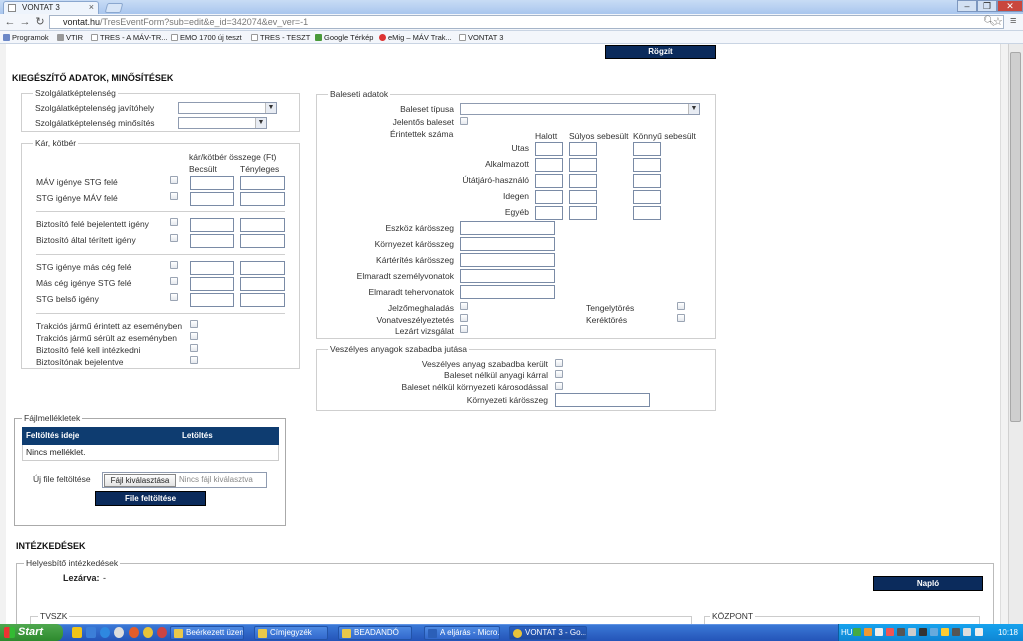 Image resolution: width=1023 pixels, height=641 pixels. What do you see at coordinates (77, 632) in the screenshot?
I see `quicklaunch-folder-icon` at bounding box center [77, 632].